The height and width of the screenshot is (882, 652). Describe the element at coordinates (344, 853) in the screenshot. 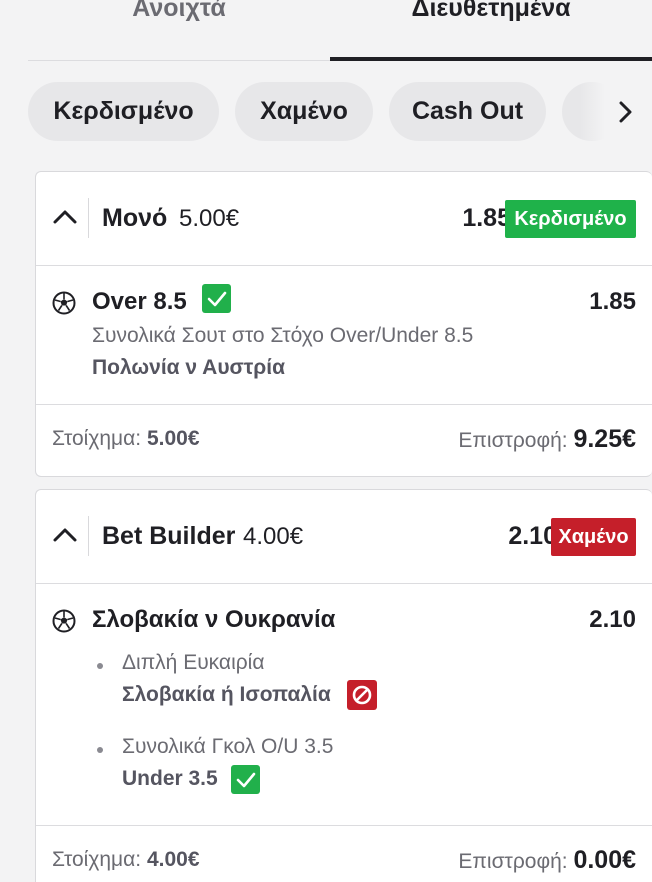

I see `bet-card-footer: Στοίχημα: 4.00€ Επιστροφή: 0.00€` at that location.